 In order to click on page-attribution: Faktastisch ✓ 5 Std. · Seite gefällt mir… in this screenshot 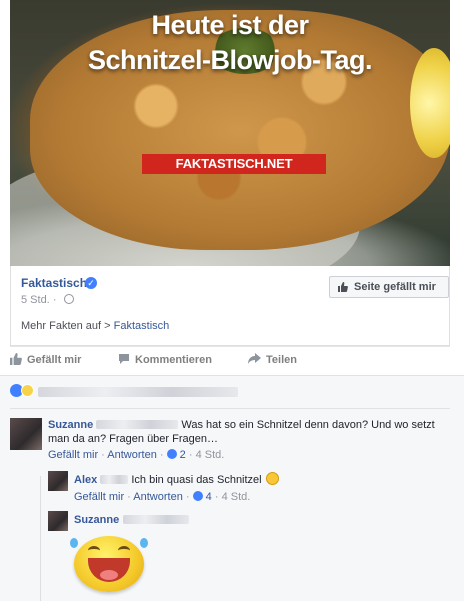, I will do `click(230, 306)`.